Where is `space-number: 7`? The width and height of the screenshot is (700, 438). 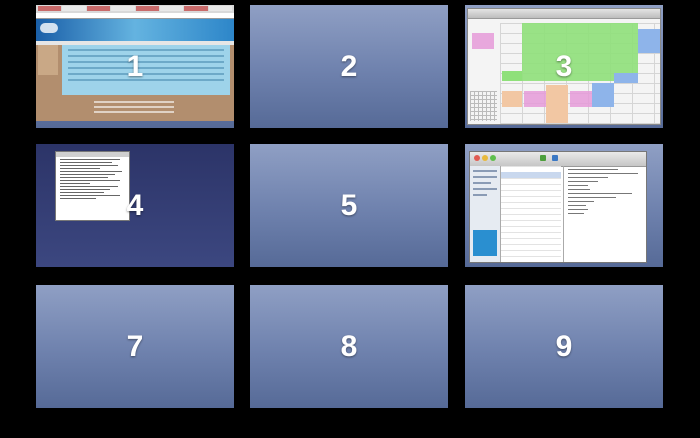 space-number: 7 is located at coordinates (135, 346).